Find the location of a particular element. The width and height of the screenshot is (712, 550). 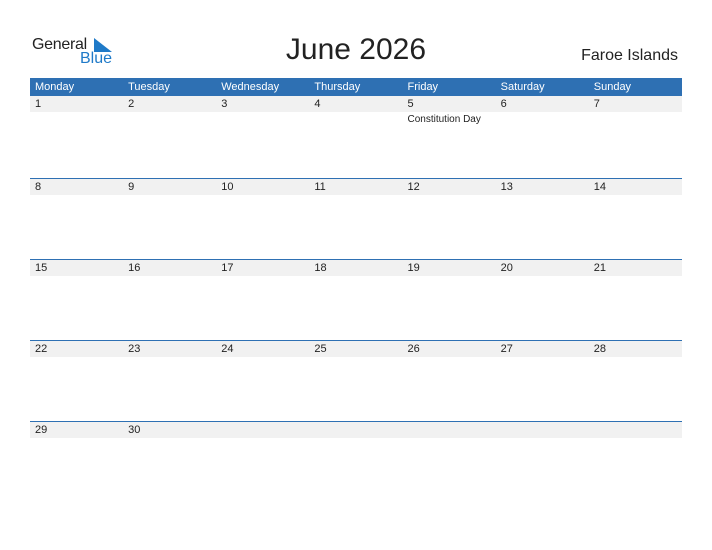

country-label: Faroe Islands is located at coordinates (629, 55).